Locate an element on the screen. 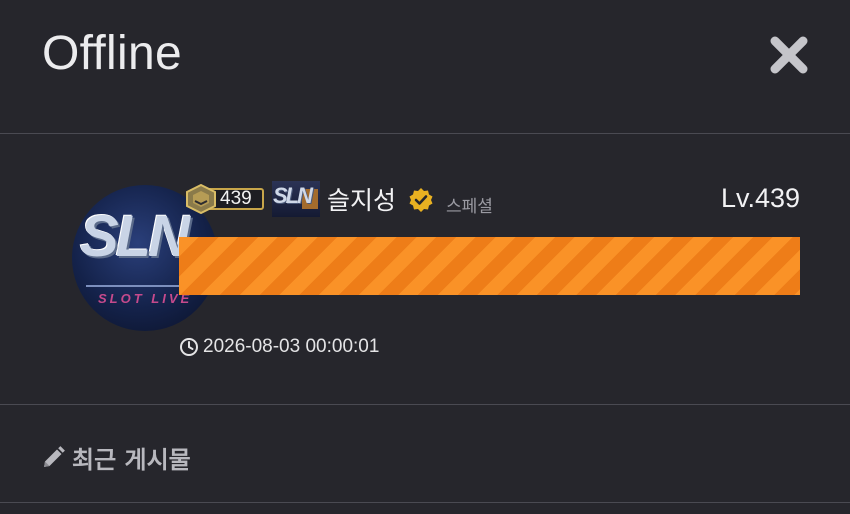  close-button is located at coordinates (789, 55).